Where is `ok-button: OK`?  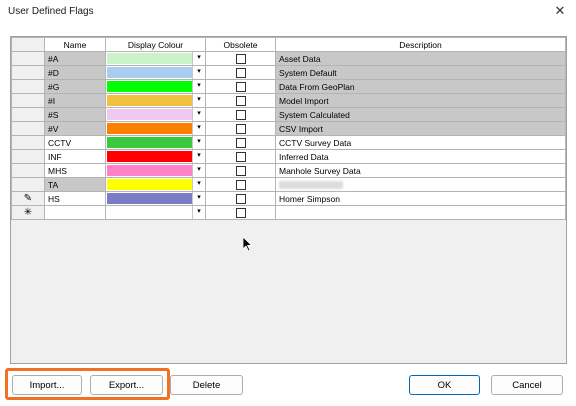 ok-button: OK is located at coordinates (444, 385).